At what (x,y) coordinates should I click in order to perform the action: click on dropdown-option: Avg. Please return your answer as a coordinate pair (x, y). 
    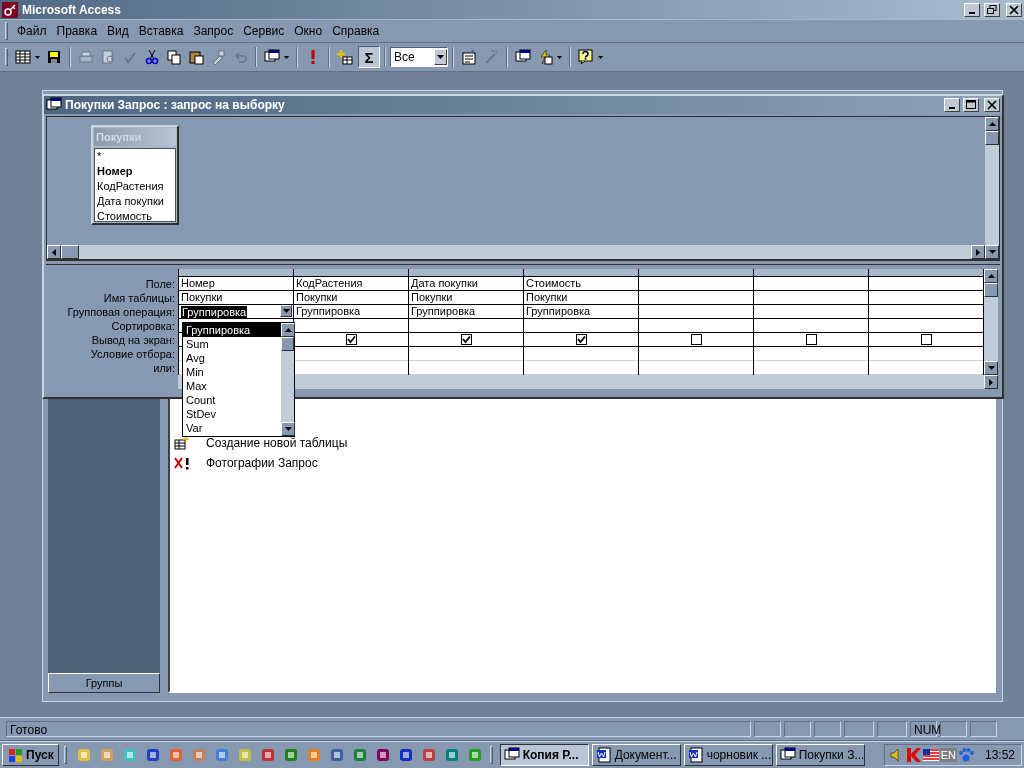
    Looking at the image, I should click on (232, 358).